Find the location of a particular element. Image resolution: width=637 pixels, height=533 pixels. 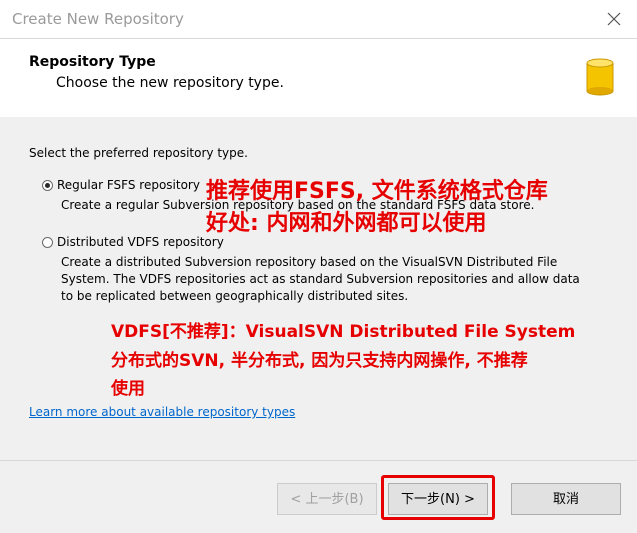

option-vdfs: Distributed VDFS repository is located at coordinates (133, 242).